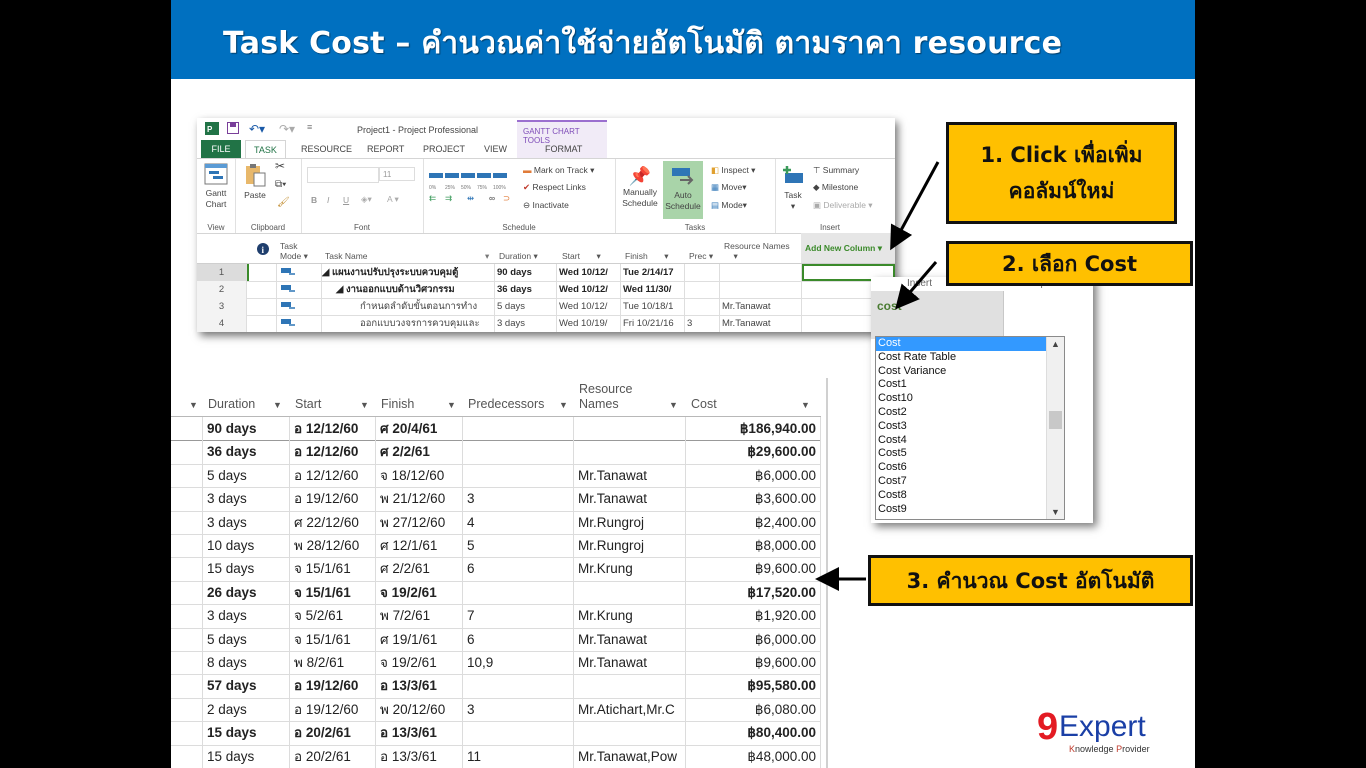 The width and height of the screenshot is (1366, 768). What do you see at coordinates (877, 376) in the screenshot?
I see `callout-arrows` at bounding box center [877, 376].